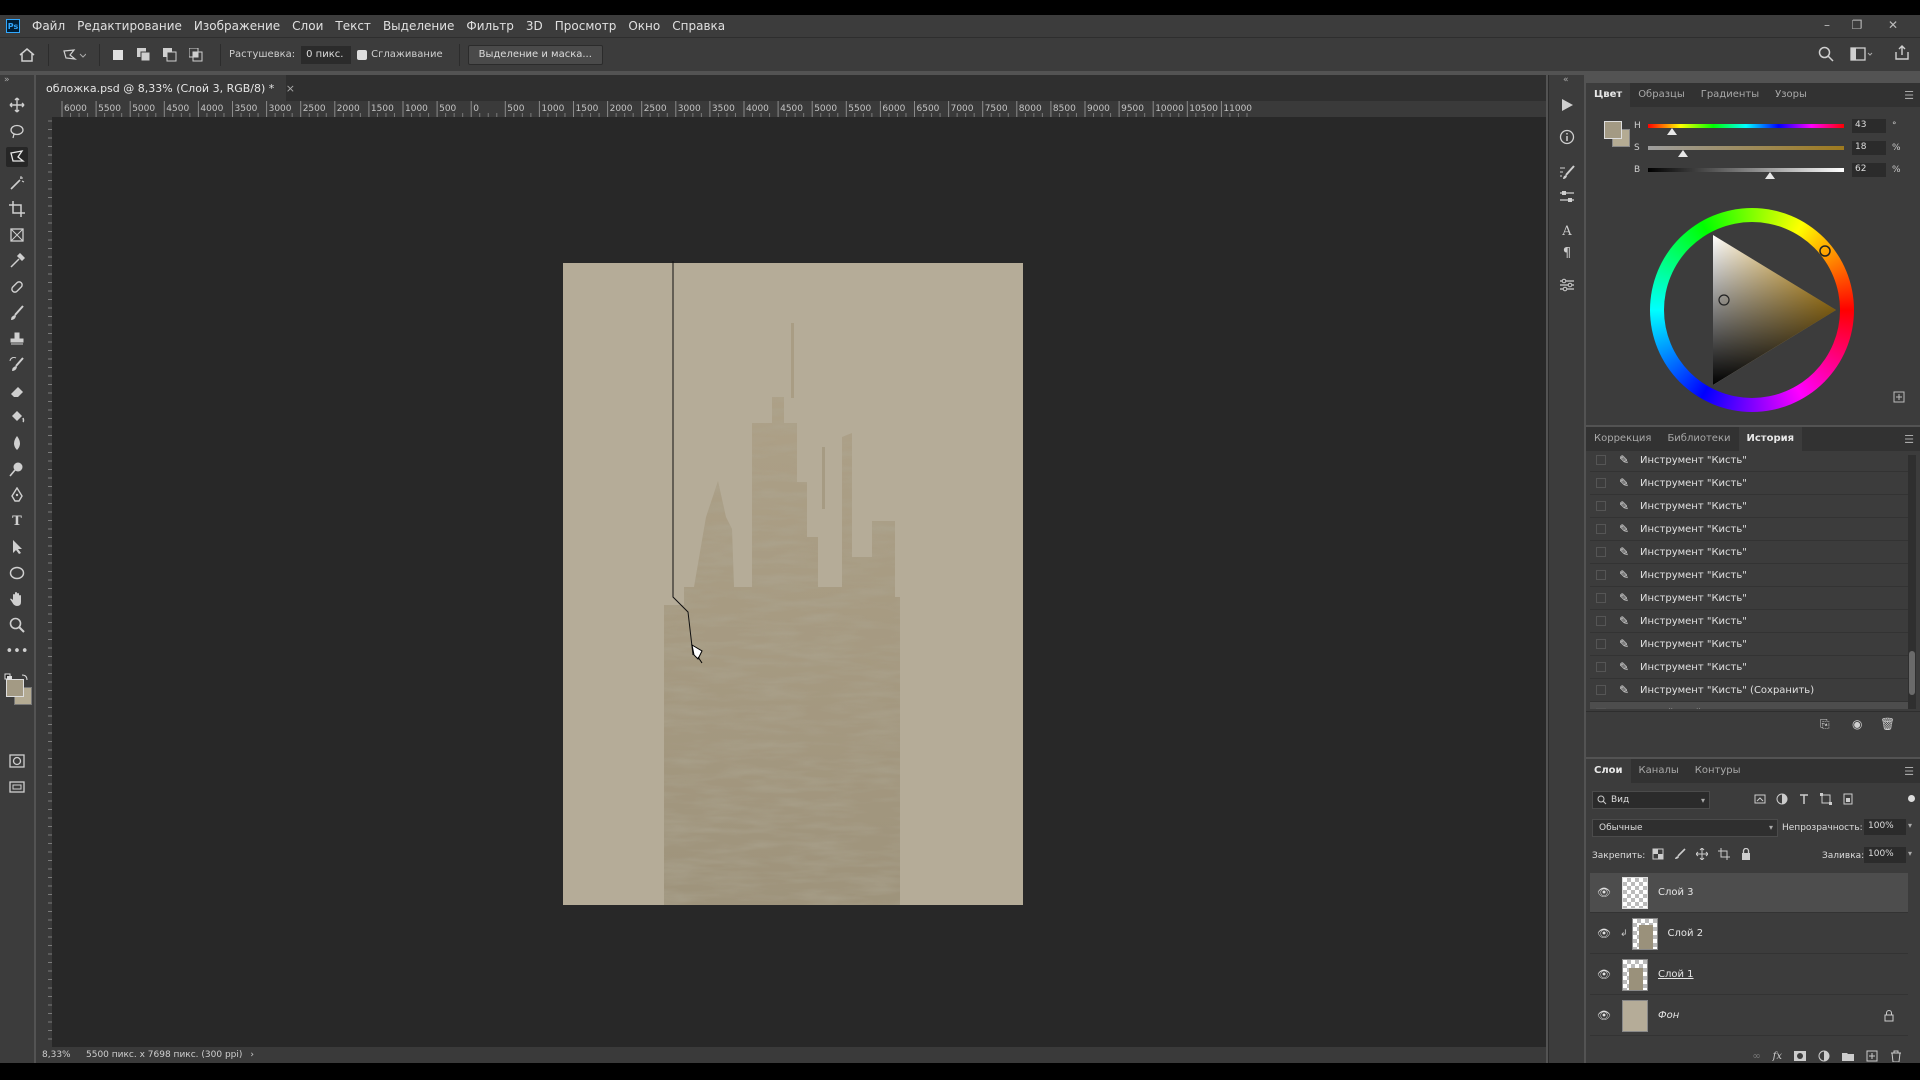 The height and width of the screenshot is (1080, 1920). Describe the element at coordinates (17, 599) in the screenshot. I see `hand-tool` at that location.